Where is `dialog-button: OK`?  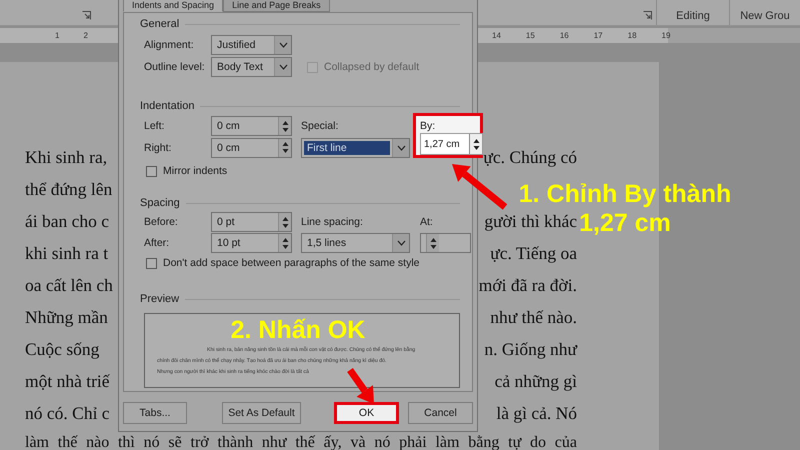 dialog-button: OK is located at coordinates (366, 413).